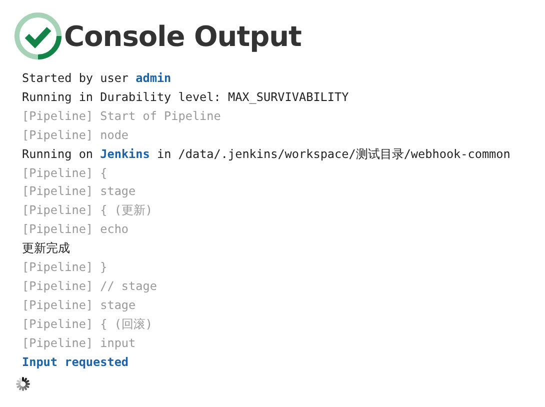 The image size is (545, 407). What do you see at coordinates (23, 384) in the screenshot?
I see `loading-spinner-icon` at bounding box center [23, 384].